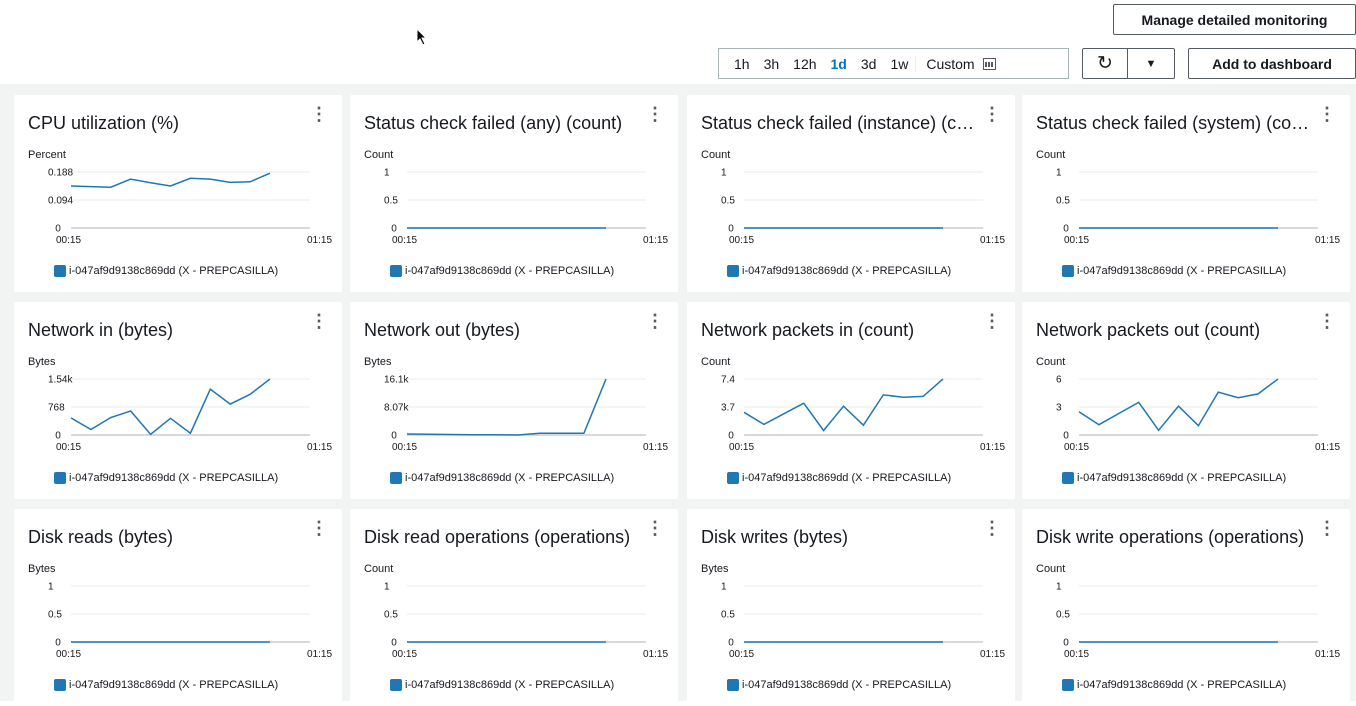 The height and width of the screenshot is (706, 1356). Describe the element at coordinates (804, 64) in the screenshot. I see `range-12h: 12h` at that location.